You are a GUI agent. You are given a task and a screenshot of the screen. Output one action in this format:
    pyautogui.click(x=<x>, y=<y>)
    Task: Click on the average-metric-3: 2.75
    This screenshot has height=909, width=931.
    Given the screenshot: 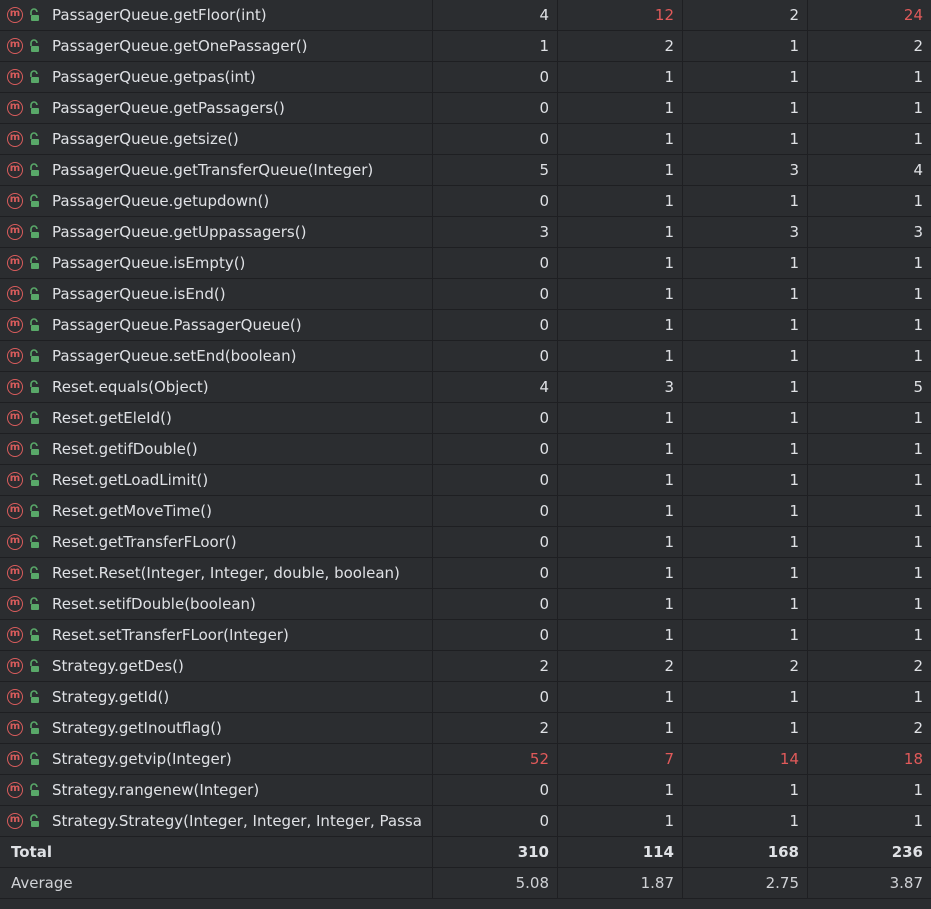 What is the action you would take?
    pyautogui.click(x=745, y=883)
    